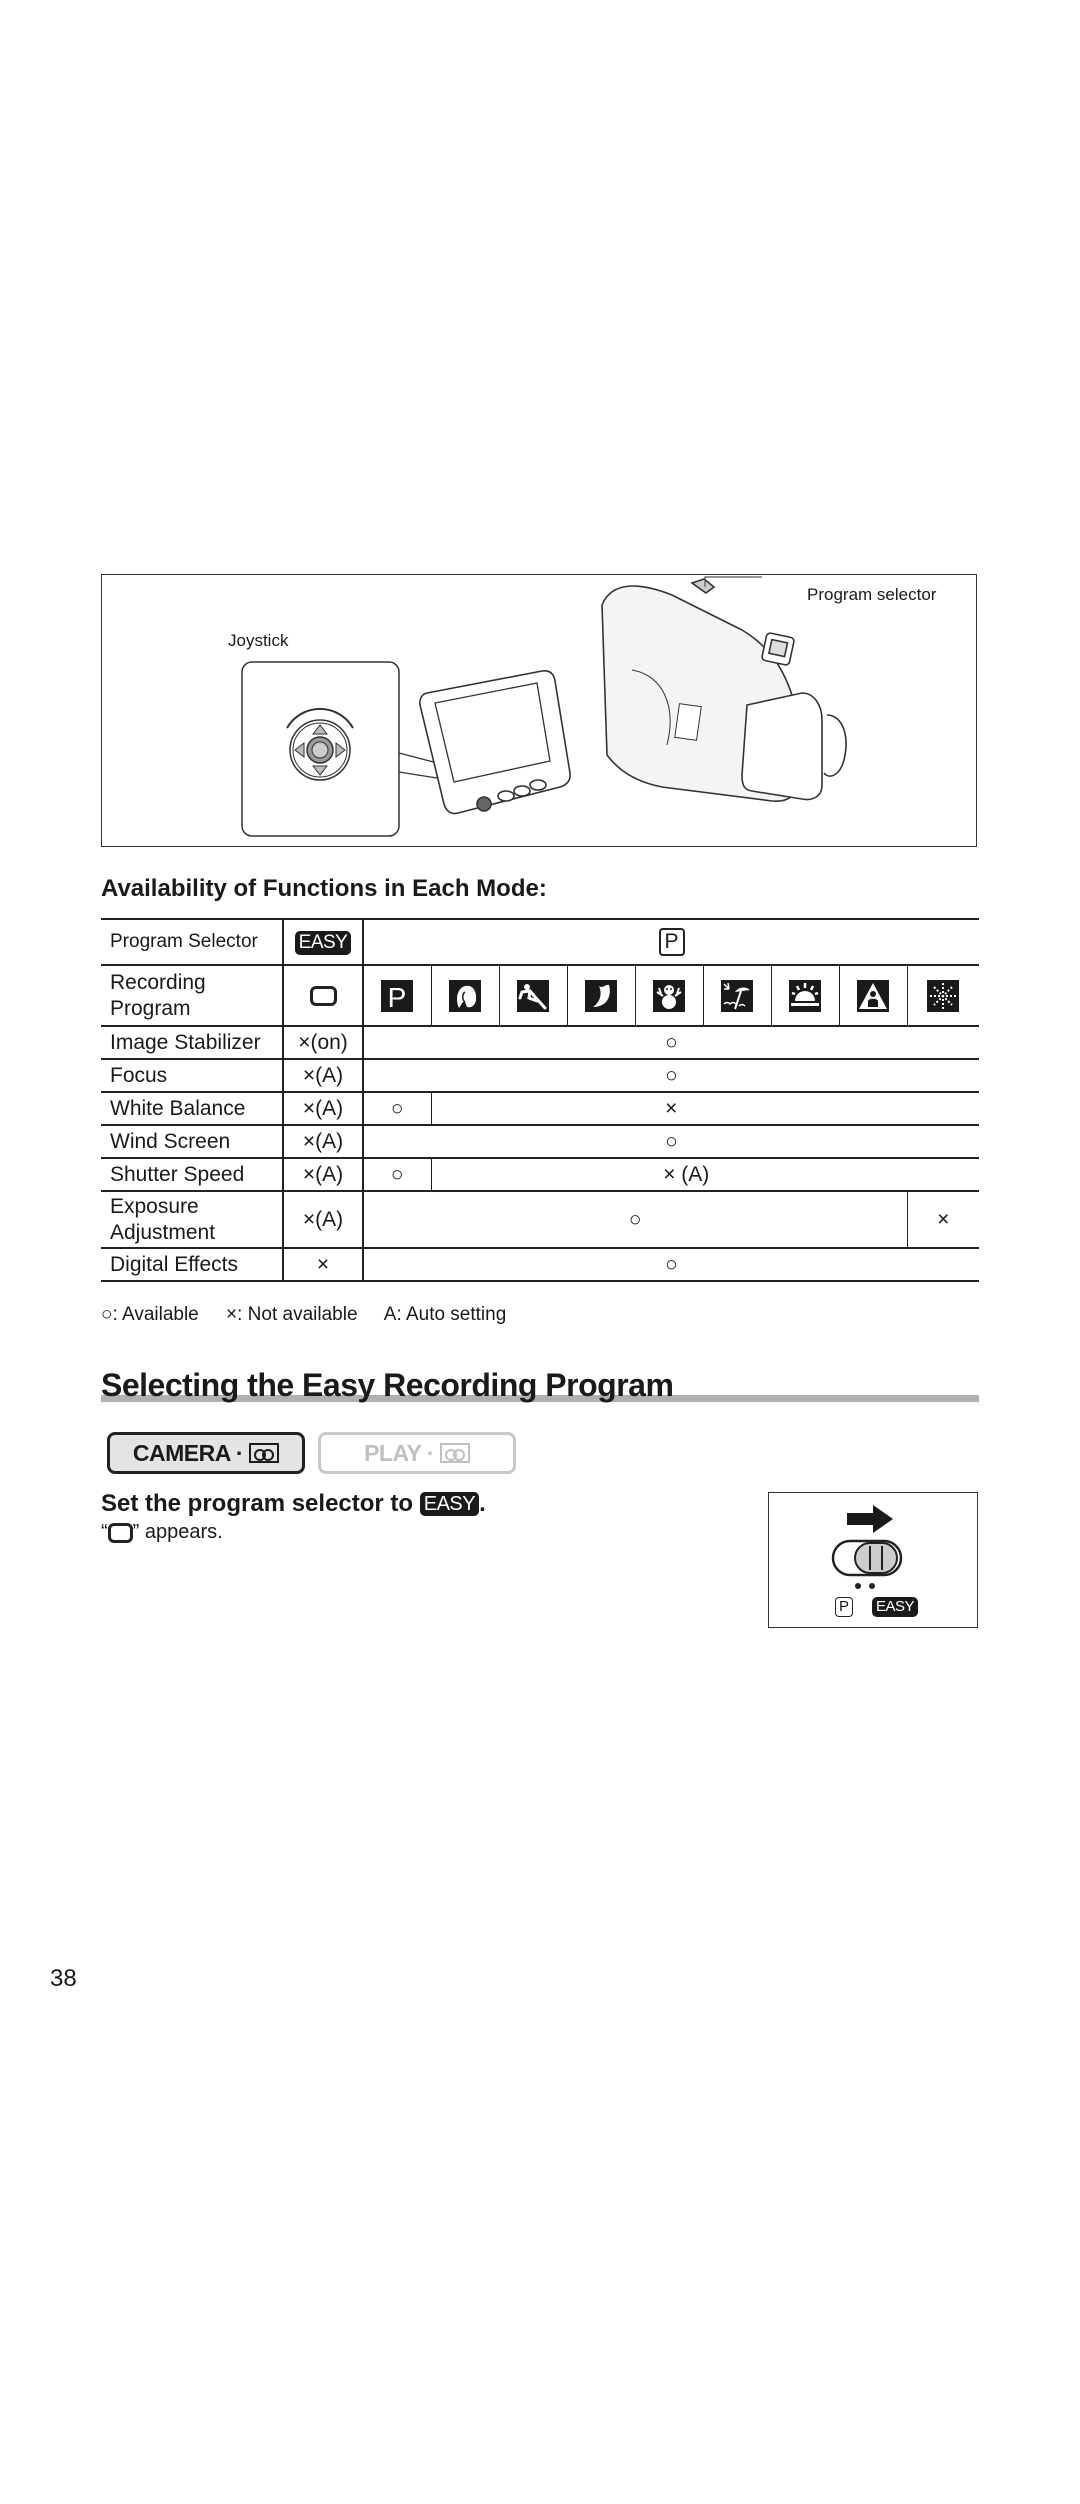  I want to click on table-row: Focus ×(A) ○, so click(540, 1075).